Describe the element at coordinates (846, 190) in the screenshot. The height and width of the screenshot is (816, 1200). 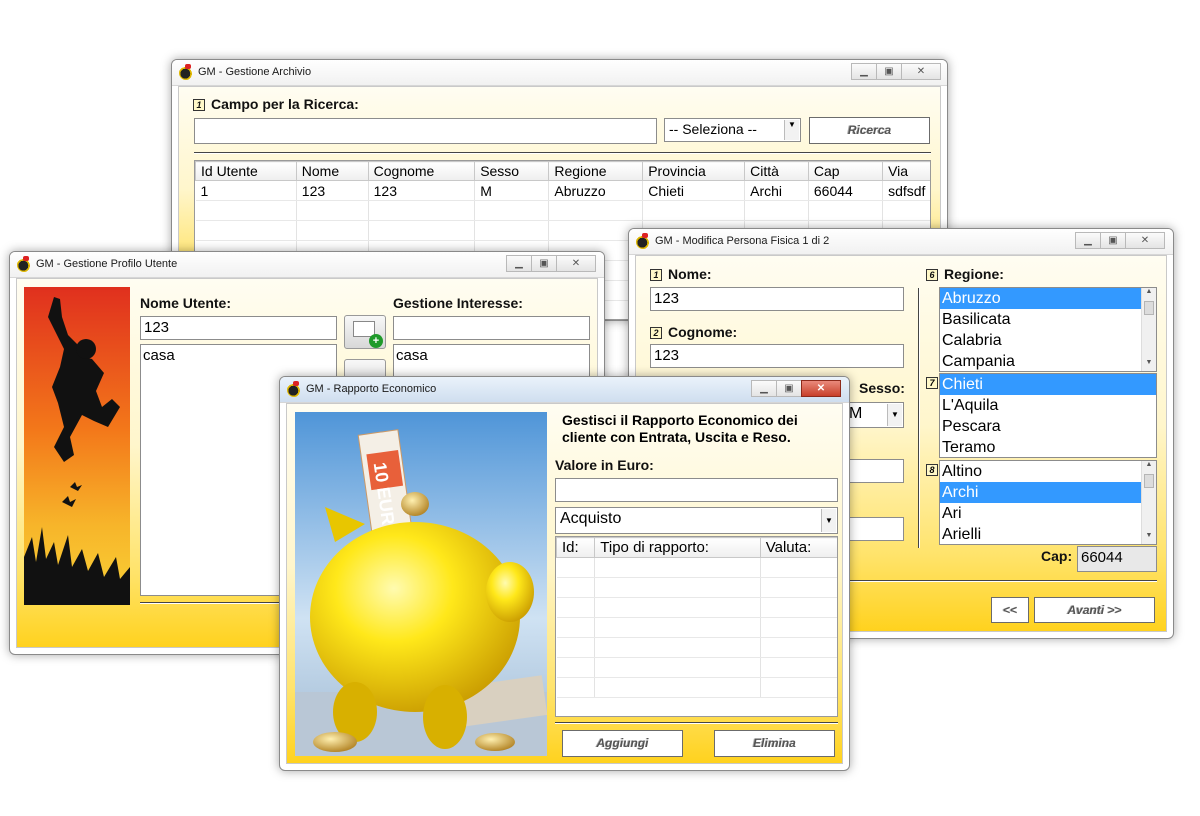
I see `table-cell: 66044` at that location.